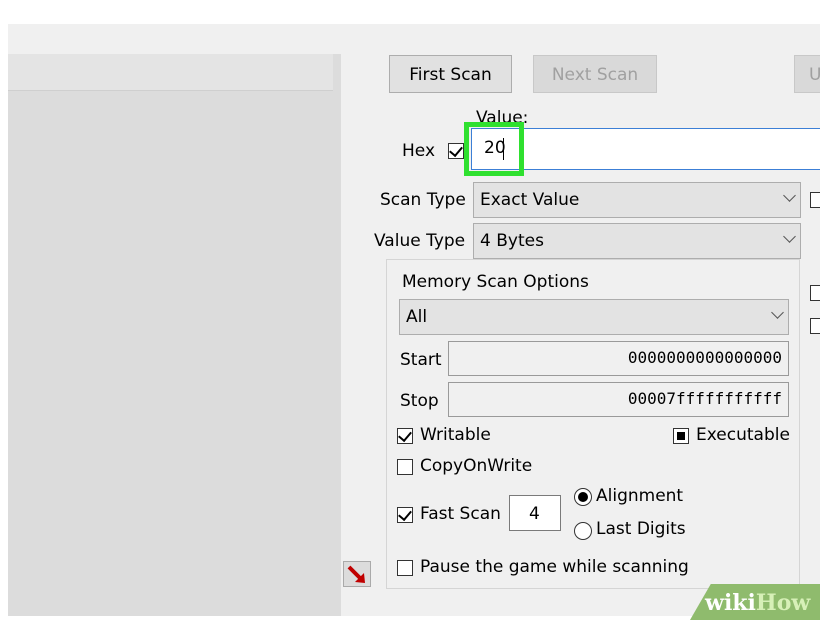  What do you see at coordinates (783, 603) in the screenshot?
I see `watermark-how: How` at bounding box center [783, 603].